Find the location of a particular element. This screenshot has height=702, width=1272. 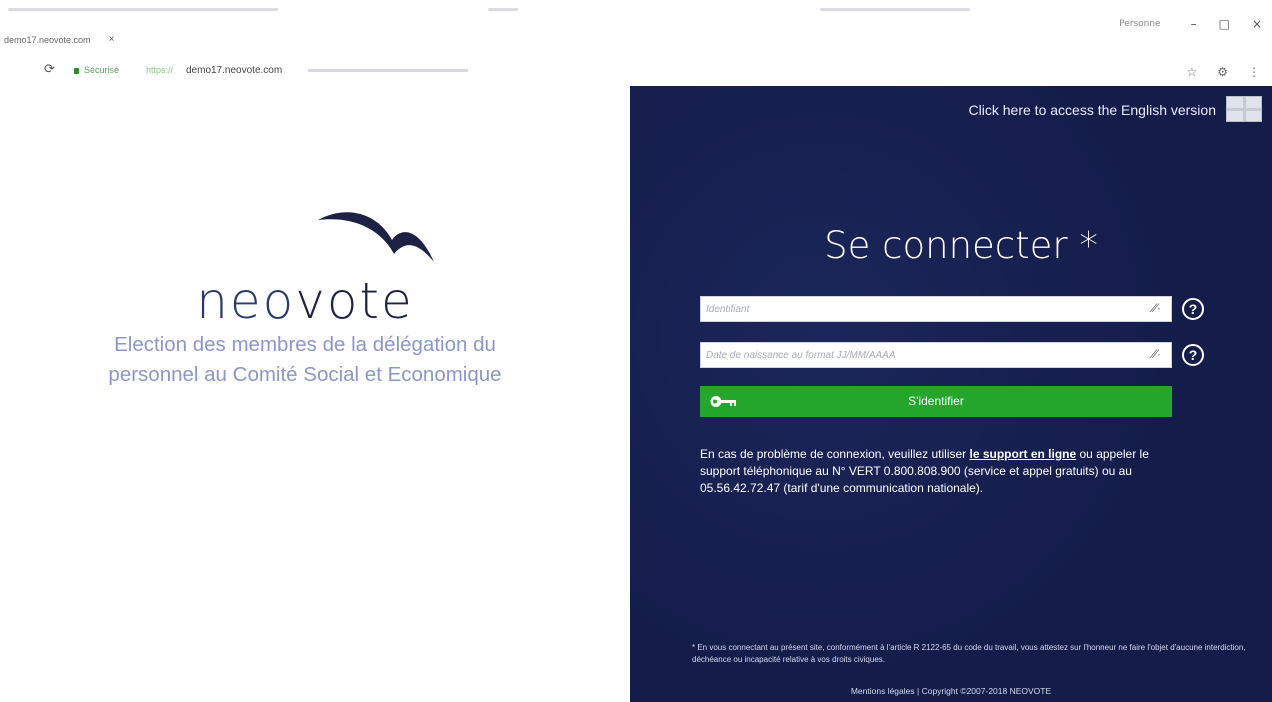

url-protocol: https:// is located at coordinates (160, 70).